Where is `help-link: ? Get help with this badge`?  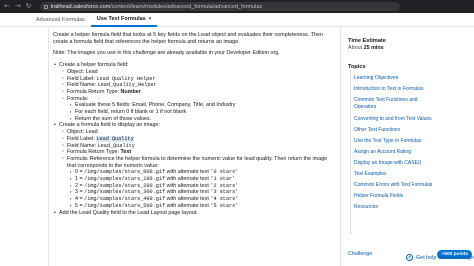 help-link: ? Get help with this badge is located at coordinates (440, 257).